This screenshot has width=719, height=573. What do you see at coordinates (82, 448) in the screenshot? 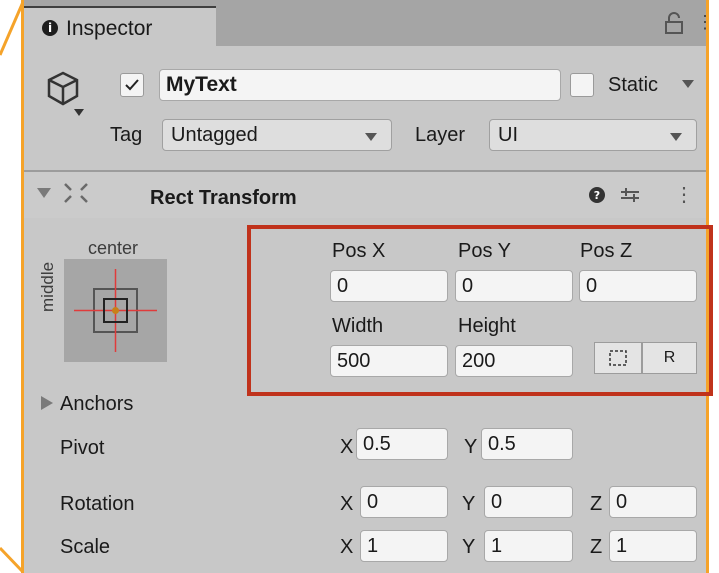
I see `pivot-label: Pivot` at bounding box center [82, 448].